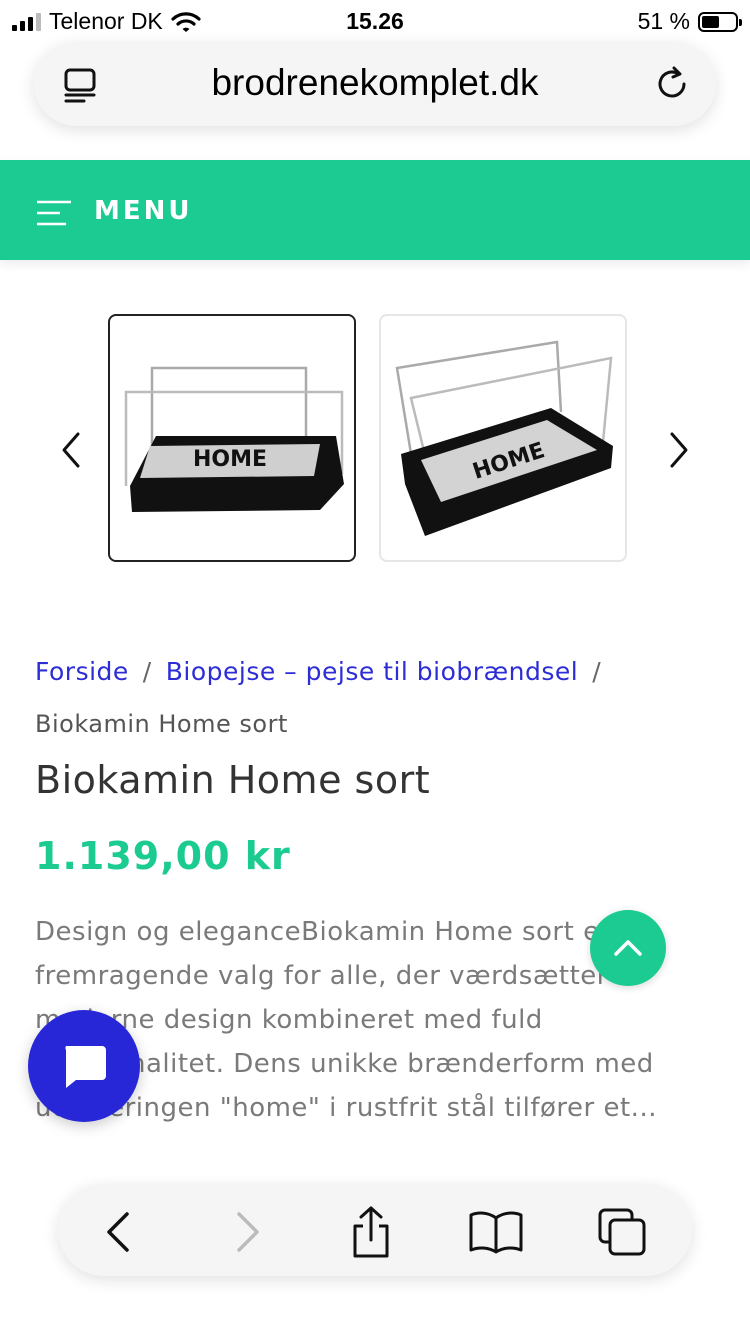 The image size is (750, 1334). I want to click on bookmarks-button, so click(496, 1232).